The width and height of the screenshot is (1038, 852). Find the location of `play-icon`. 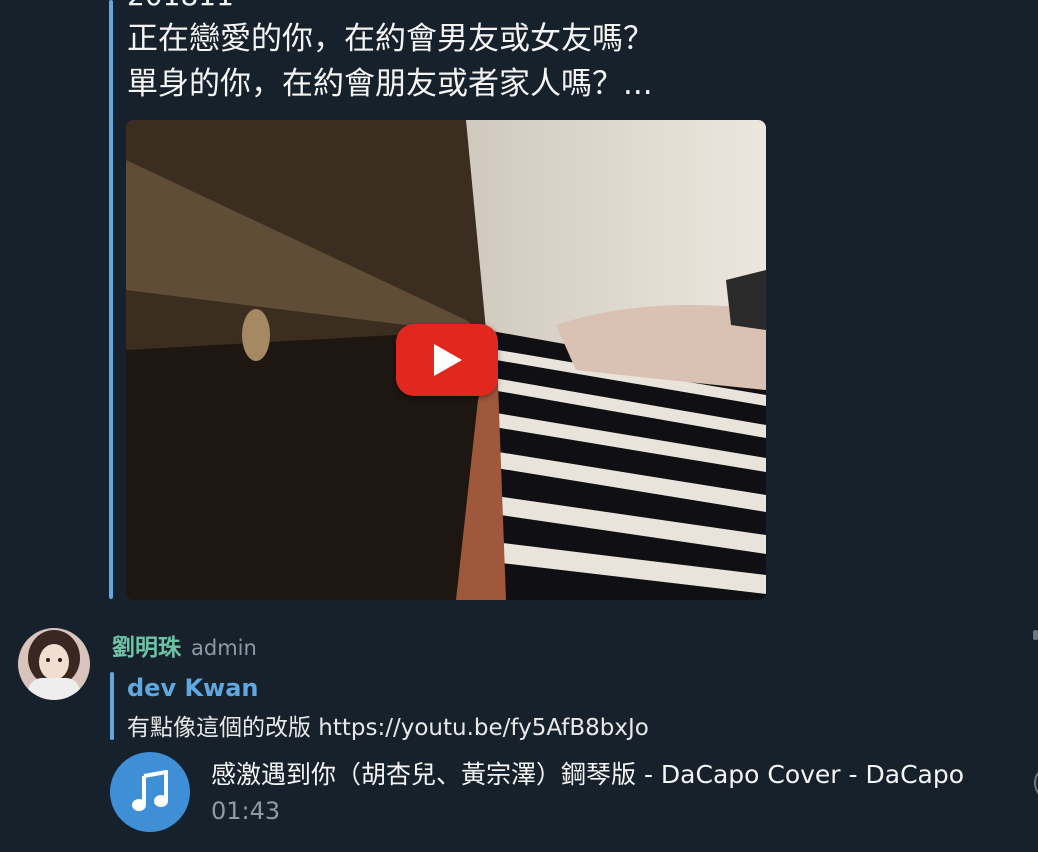

play-icon is located at coordinates (448, 360).